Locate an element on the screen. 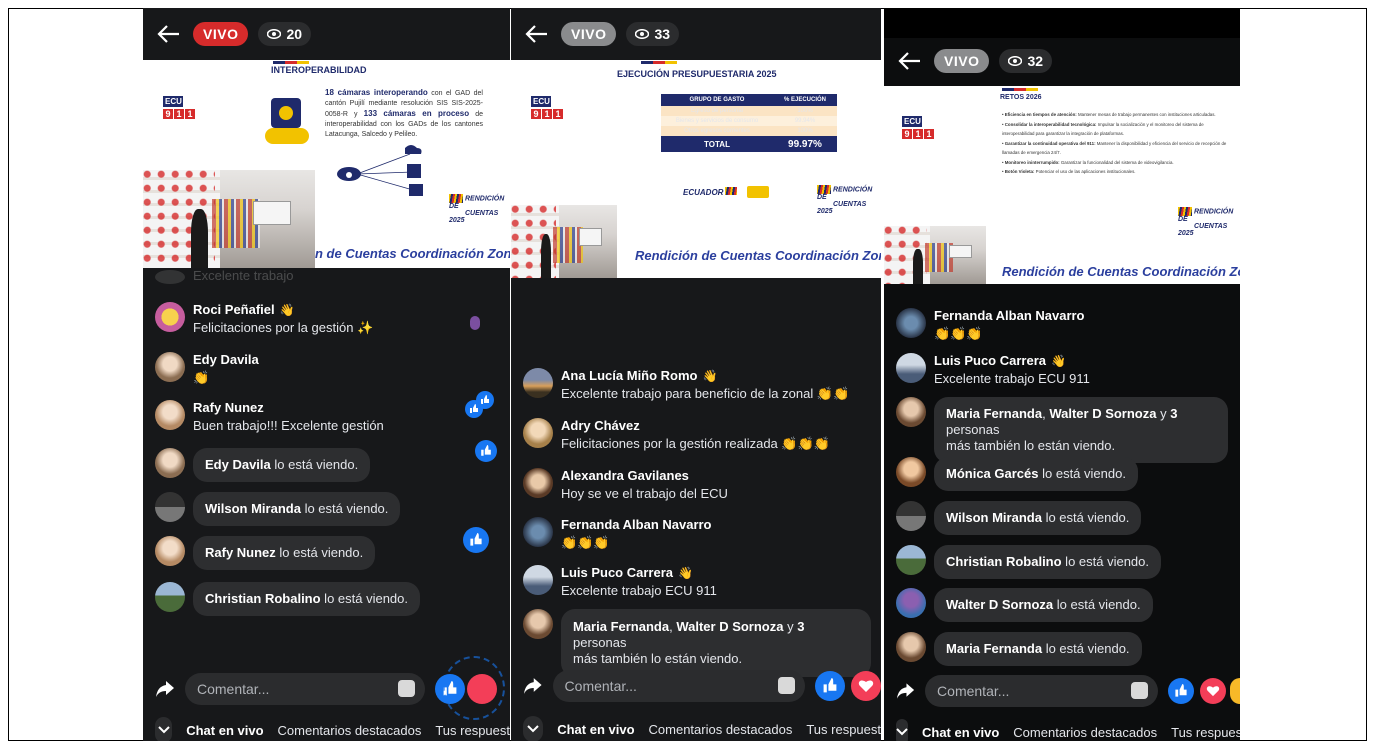  viewer-count: 32 is located at coordinates (1026, 61).